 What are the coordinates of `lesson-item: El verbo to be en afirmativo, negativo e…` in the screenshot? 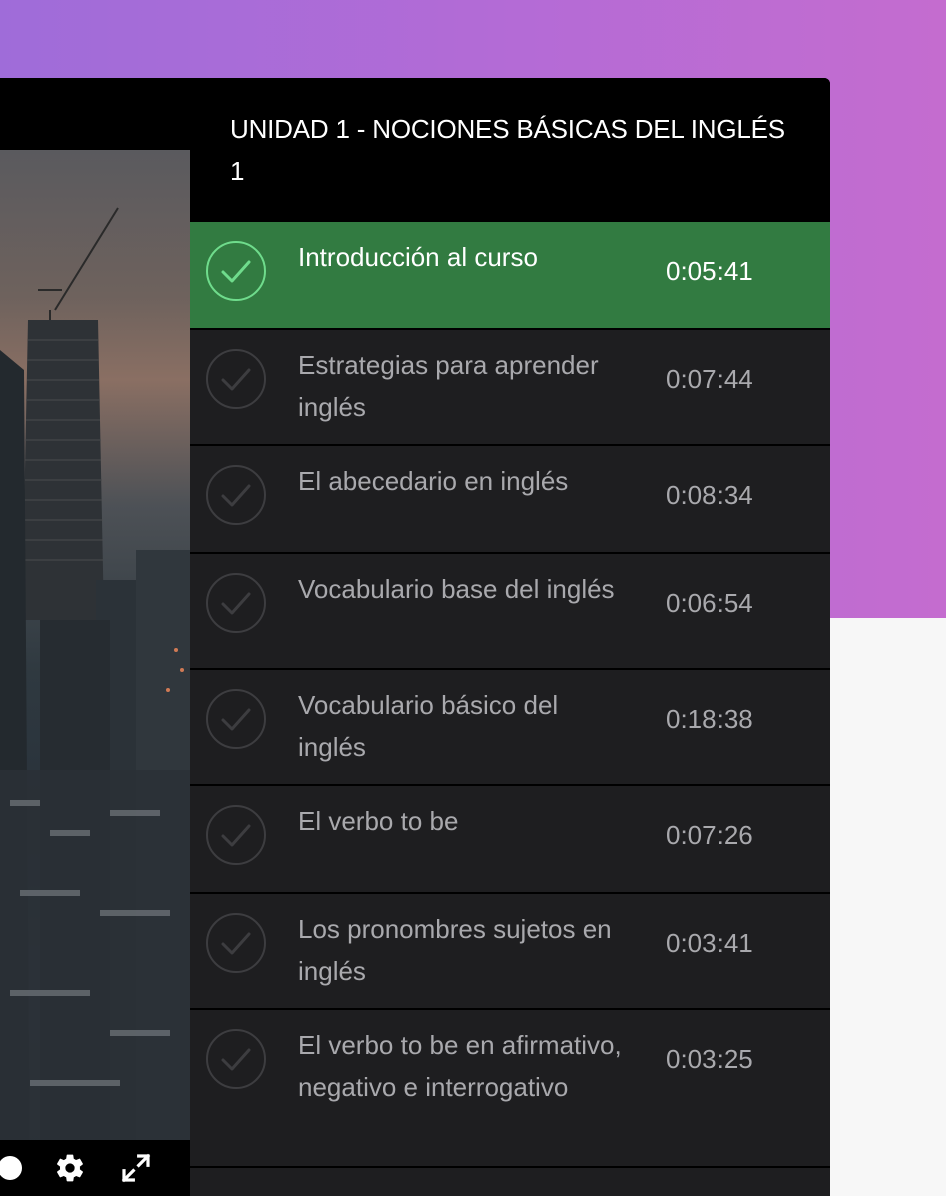 It's located at (510, 1089).